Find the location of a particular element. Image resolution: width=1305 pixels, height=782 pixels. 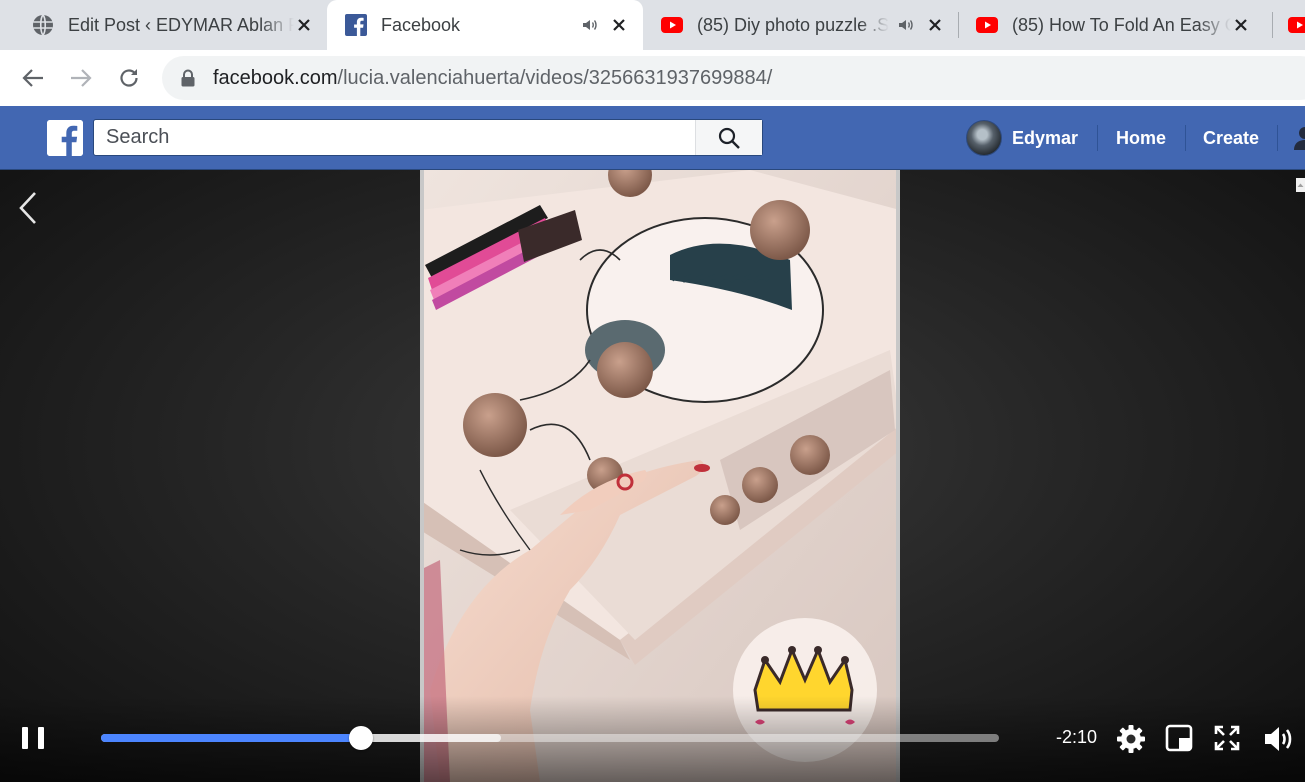

facebook-search-box is located at coordinates (428, 137).